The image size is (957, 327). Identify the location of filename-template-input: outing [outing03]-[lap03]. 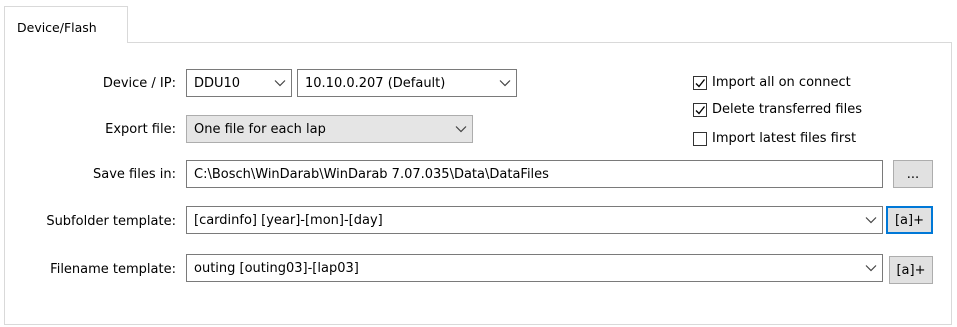
(534, 268).